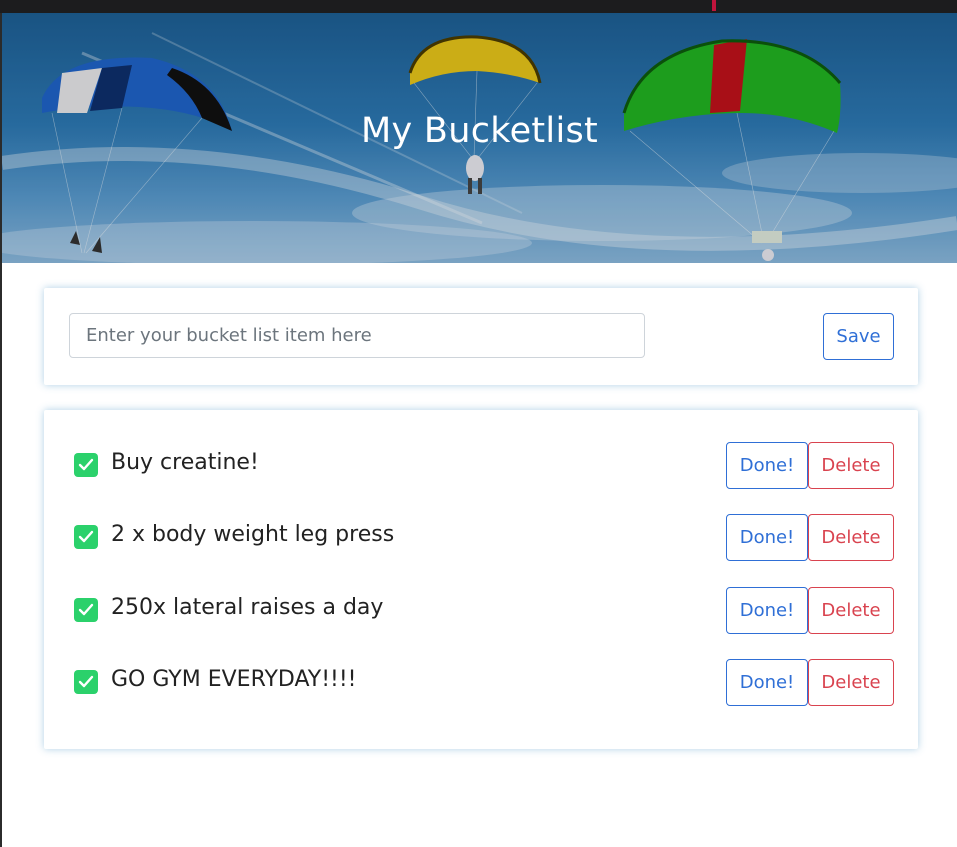 The width and height of the screenshot is (957, 847). I want to click on add-item-card: Save, so click(481, 336).